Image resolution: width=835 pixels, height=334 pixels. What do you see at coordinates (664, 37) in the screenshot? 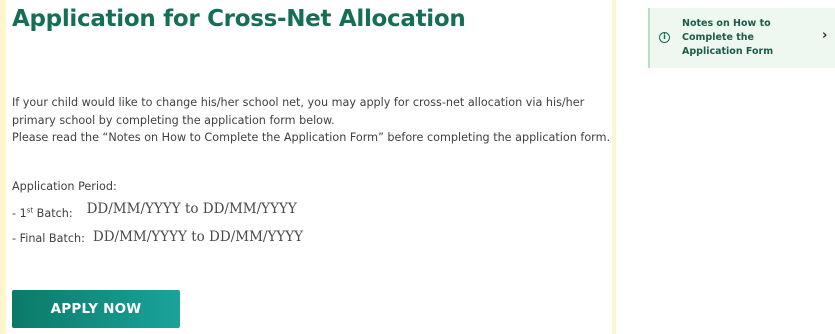
I see `info-icon: i` at bounding box center [664, 37].